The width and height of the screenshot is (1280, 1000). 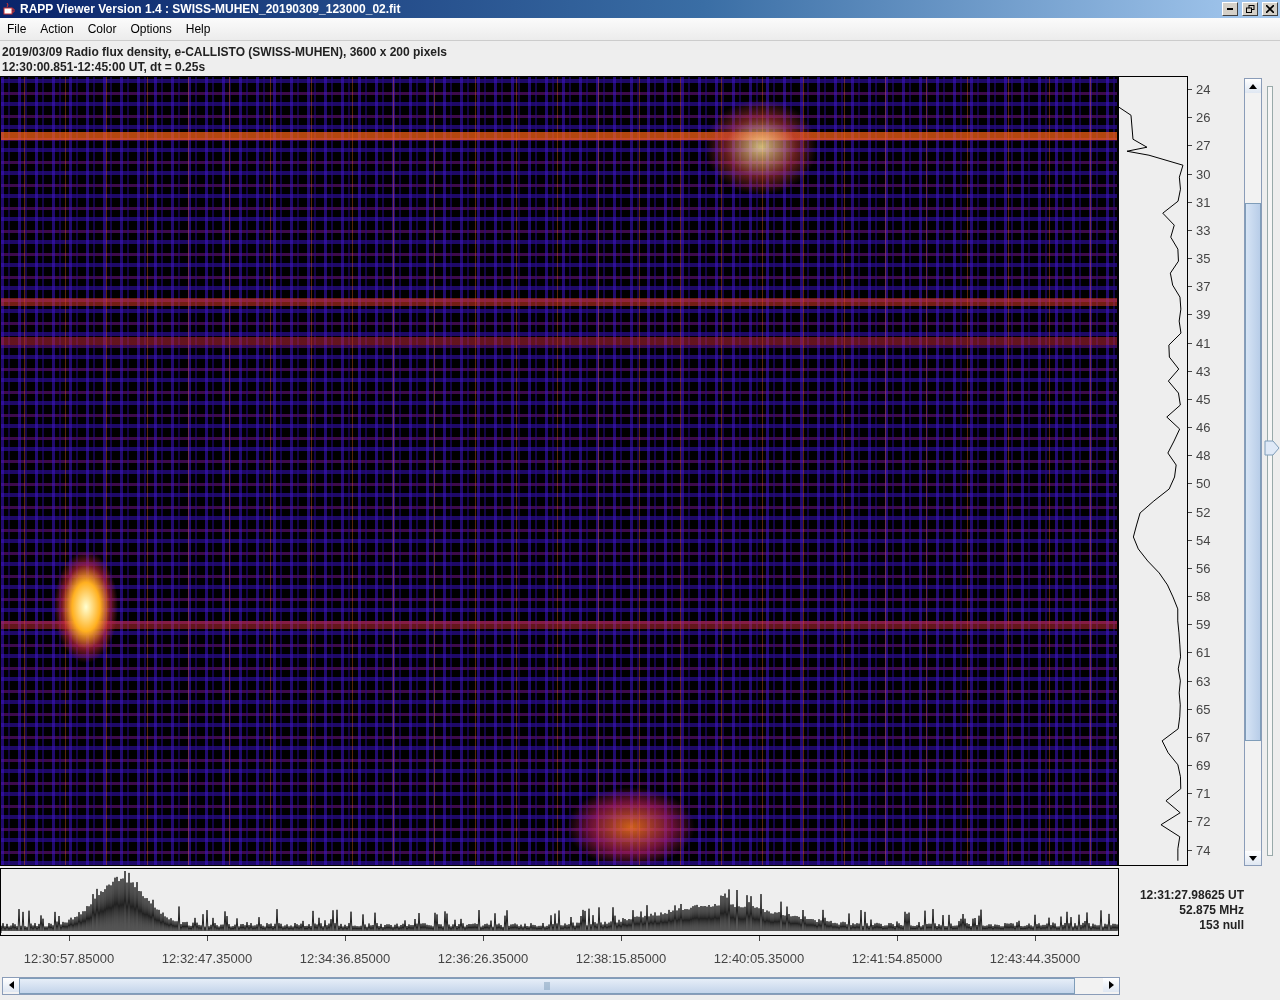 What do you see at coordinates (1216, 653) in the screenshot?
I see `frequency-axis-label: 61` at bounding box center [1216, 653].